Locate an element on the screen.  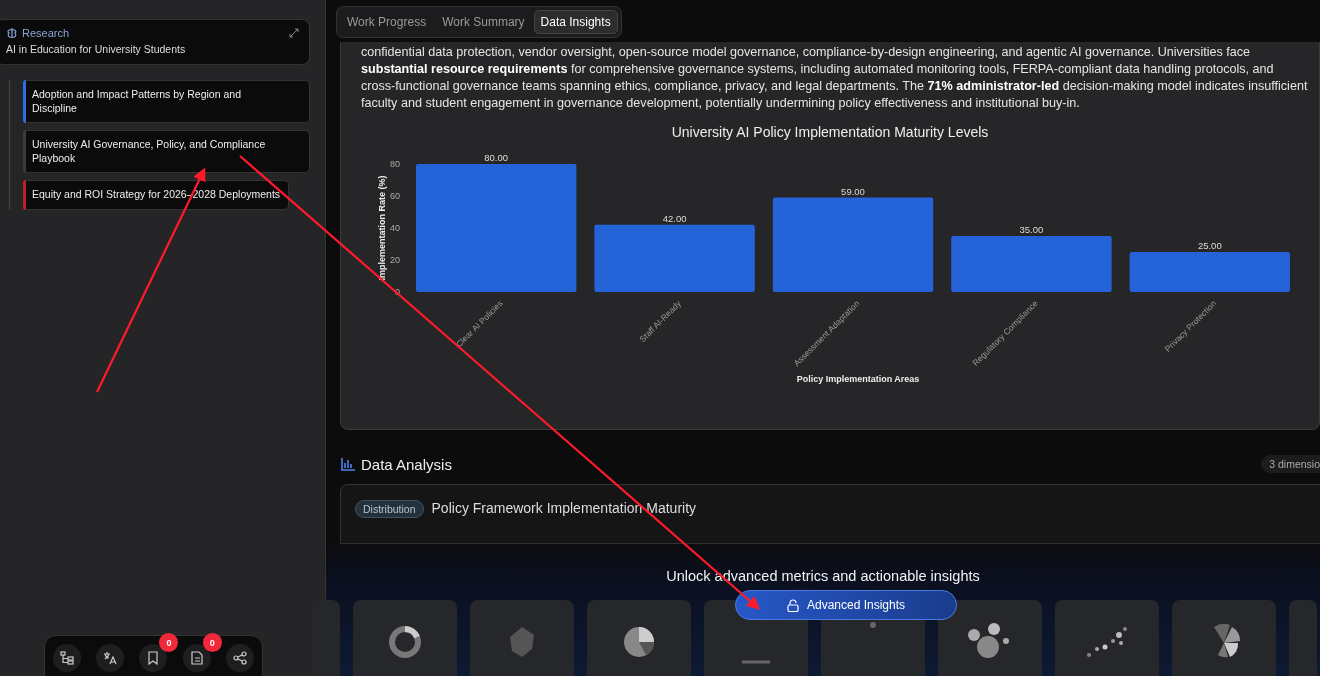
x-axis-label: Policy Implementation Areas is located at coordinates (858, 379).